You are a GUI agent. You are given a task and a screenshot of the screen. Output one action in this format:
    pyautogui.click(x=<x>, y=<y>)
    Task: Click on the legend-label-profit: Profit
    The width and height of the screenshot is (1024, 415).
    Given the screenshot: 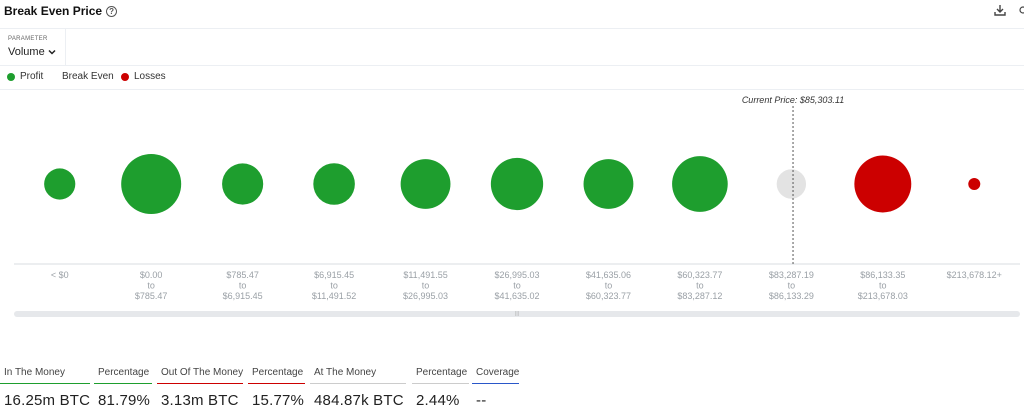 What is the action you would take?
    pyautogui.click(x=32, y=76)
    